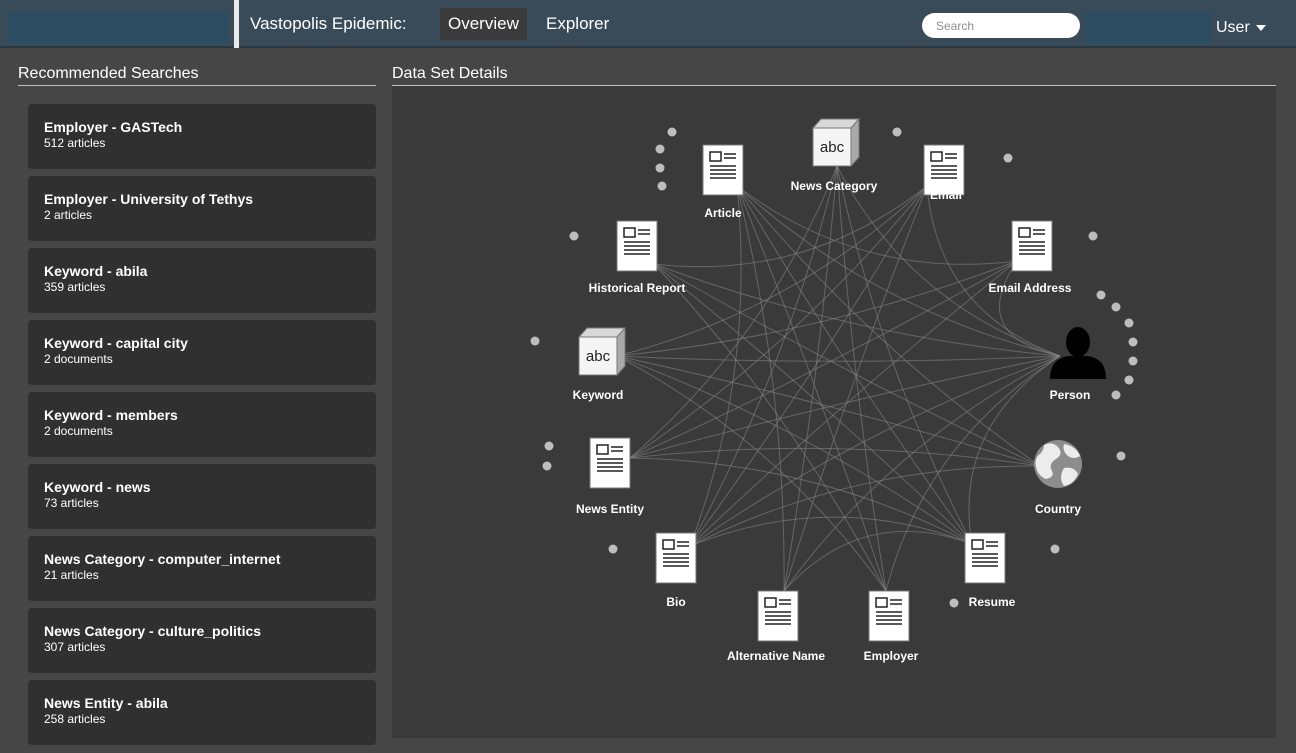  I want to click on graph-node-label: Employer, so click(891, 656).